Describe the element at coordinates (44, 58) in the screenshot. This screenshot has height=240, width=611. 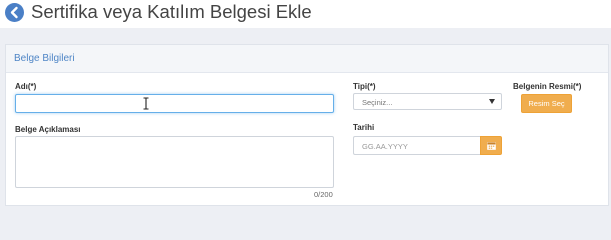
I see `panel-title: Belge Bilgileri` at that location.